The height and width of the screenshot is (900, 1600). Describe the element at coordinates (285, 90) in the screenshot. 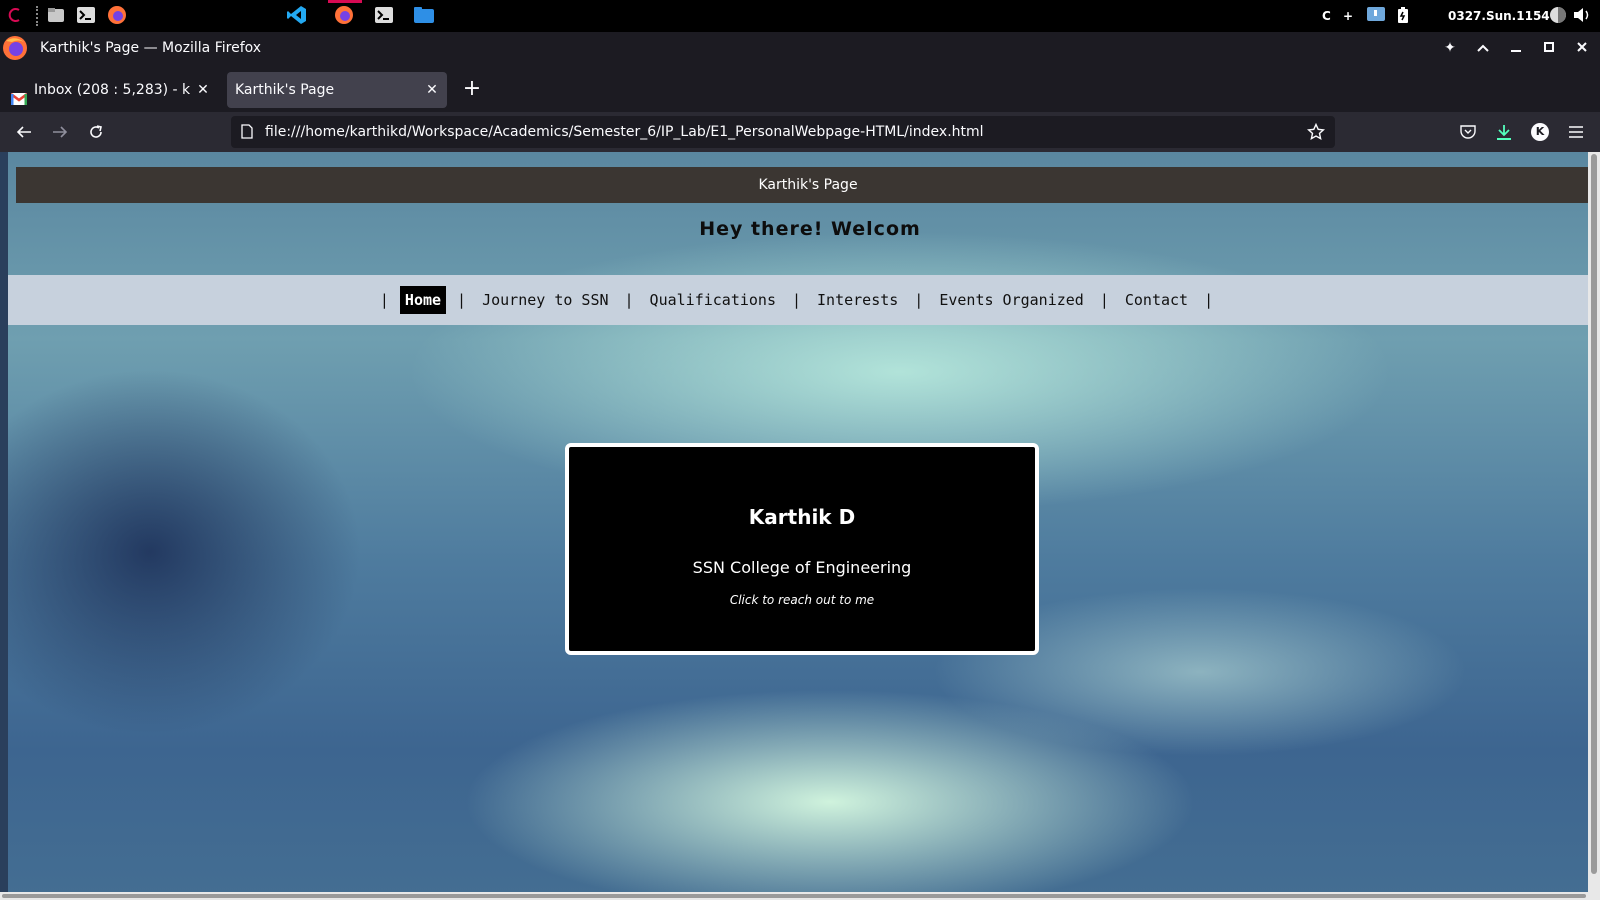

I see `tab-label: Karthik's Page` at that location.